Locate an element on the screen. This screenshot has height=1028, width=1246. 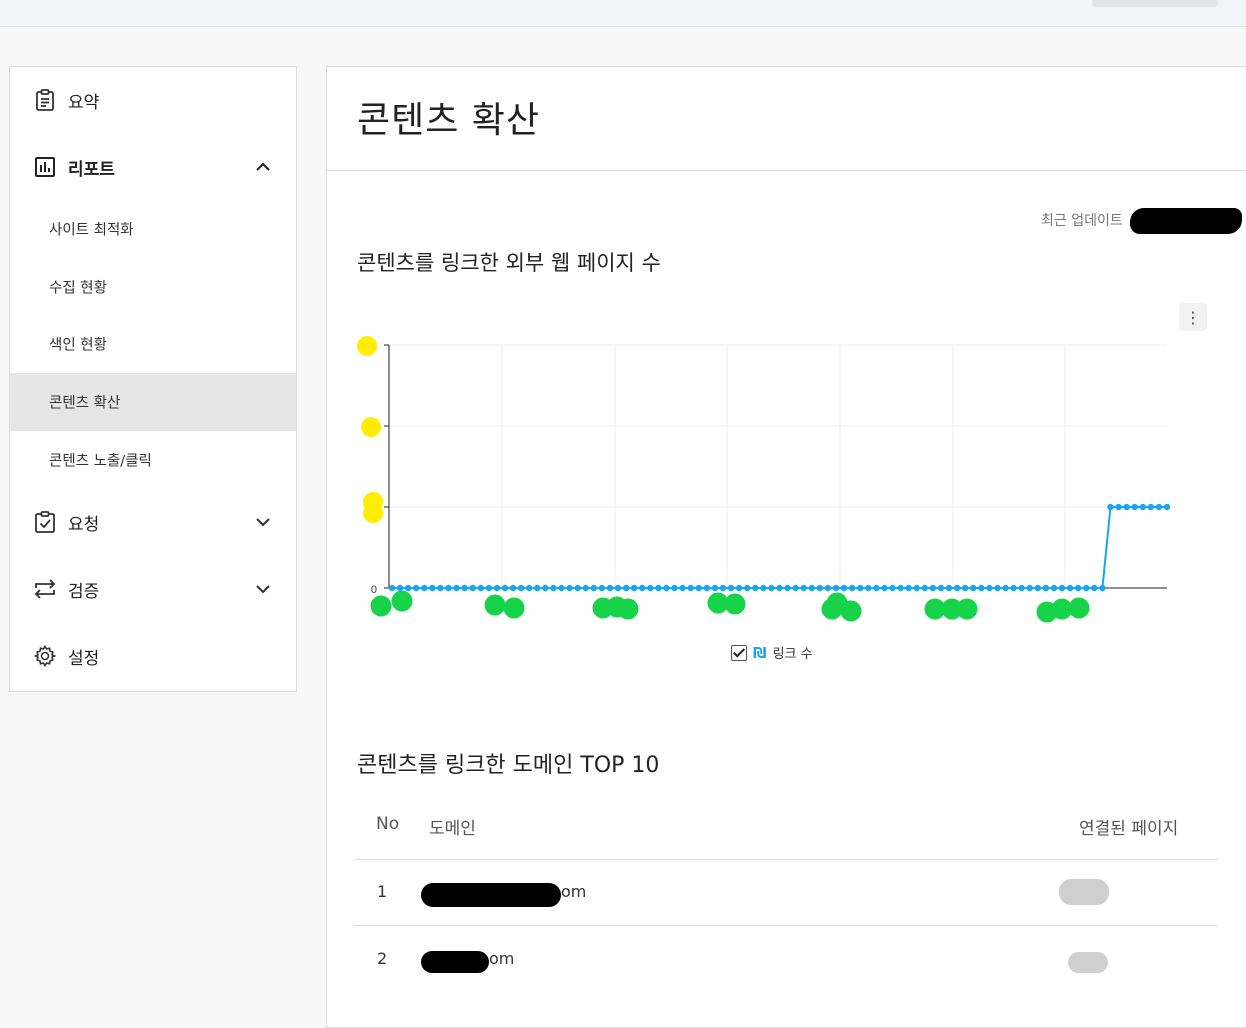
chart-legend: ₪ 링크 수 is located at coordinates (772, 652).